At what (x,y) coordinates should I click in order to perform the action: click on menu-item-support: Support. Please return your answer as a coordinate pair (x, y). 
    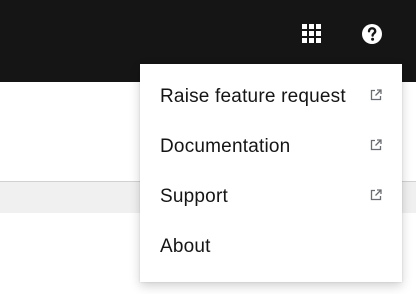
    Looking at the image, I should click on (271, 197).